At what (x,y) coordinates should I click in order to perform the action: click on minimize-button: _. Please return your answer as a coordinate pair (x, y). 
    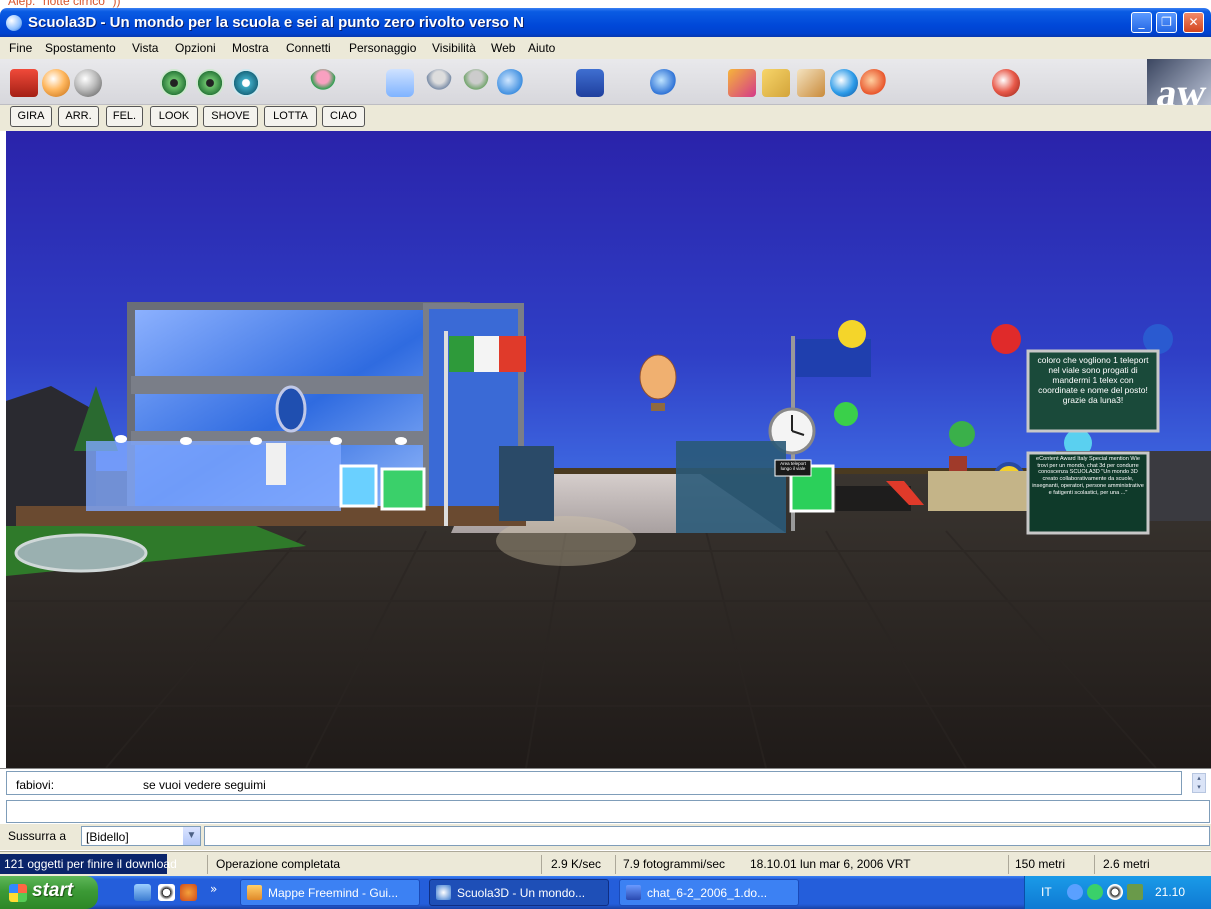
    Looking at the image, I should click on (1141, 22).